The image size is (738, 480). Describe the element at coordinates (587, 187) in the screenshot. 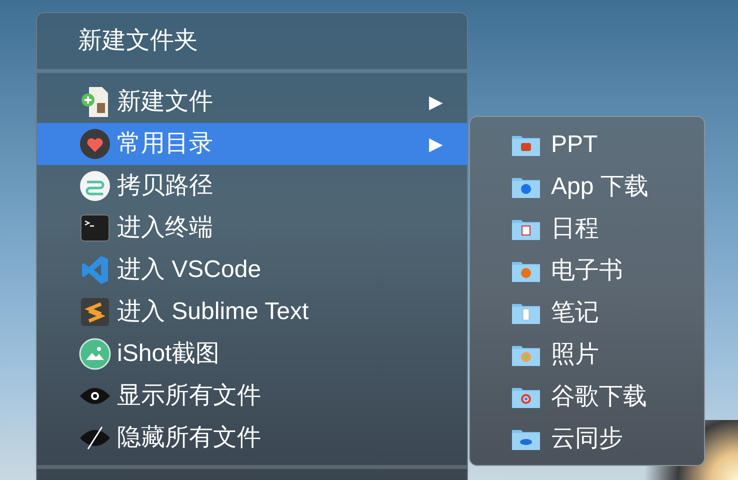

I see `submenu-item: App 下载` at that location.